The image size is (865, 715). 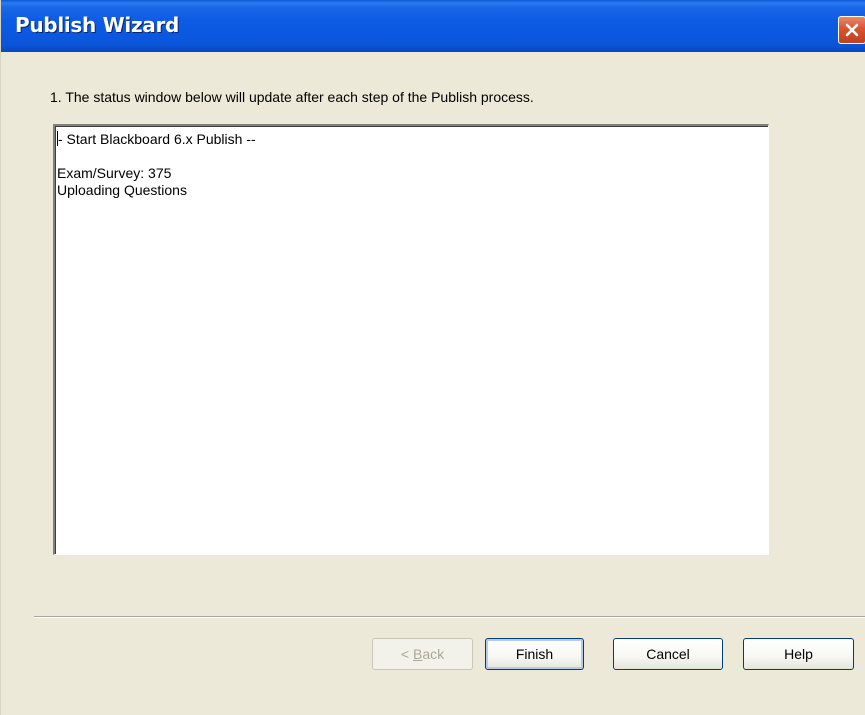 I want to click on finish-button: Finish, so click(x=534, y=654).